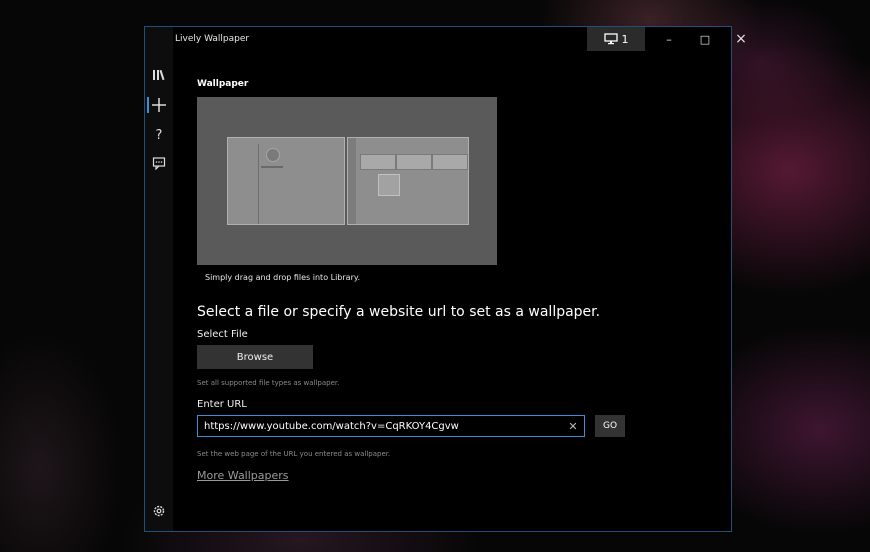  Describe the element at coordinates (243, 184) in the screenshot. I see `preview-sidebar` at that location.